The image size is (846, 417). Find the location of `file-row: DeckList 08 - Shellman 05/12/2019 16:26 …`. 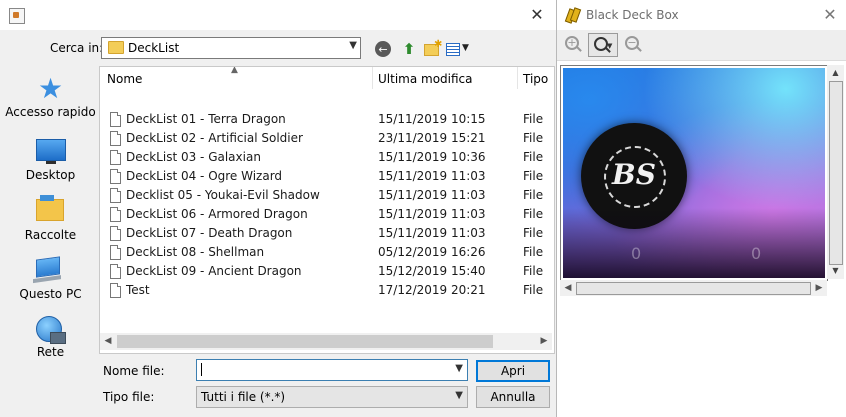

file-row: DeckList 08 - Shellman 05/12/2019 16:26 … is located at coordinates (327, 252).